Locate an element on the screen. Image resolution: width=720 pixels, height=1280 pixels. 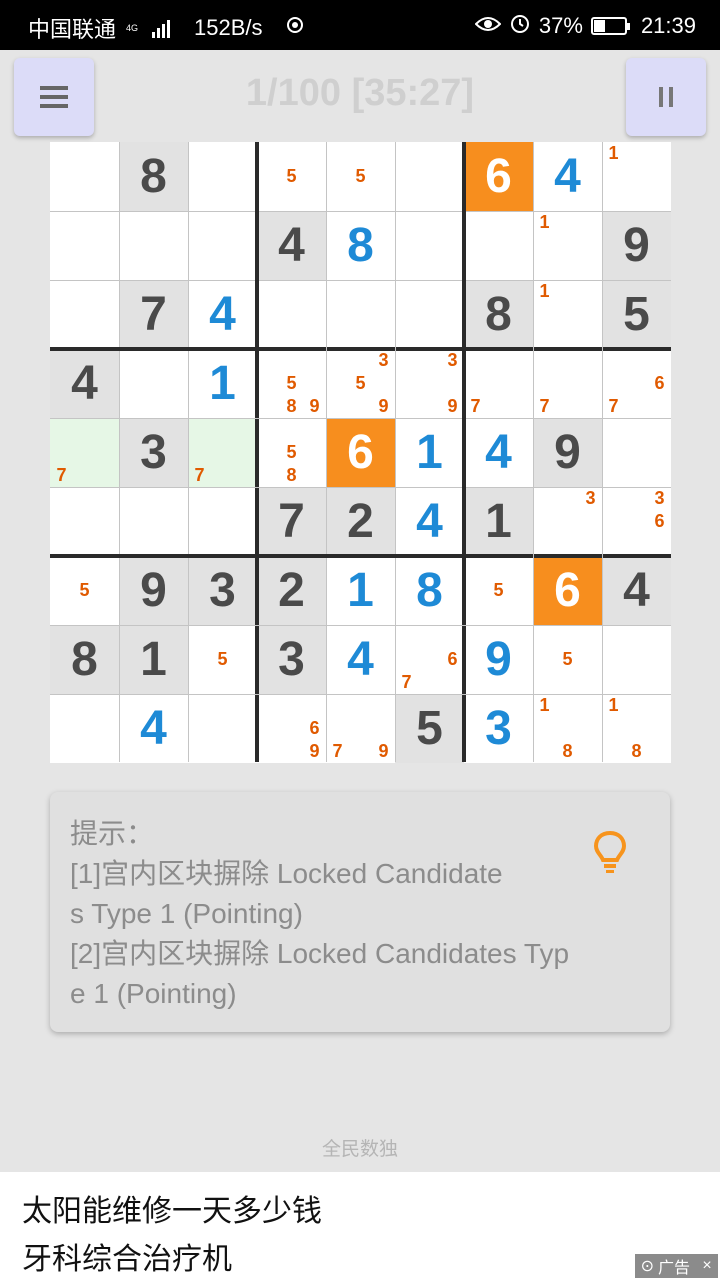
sudoku-cell: 5 89 is located at coordinates (291, 383).